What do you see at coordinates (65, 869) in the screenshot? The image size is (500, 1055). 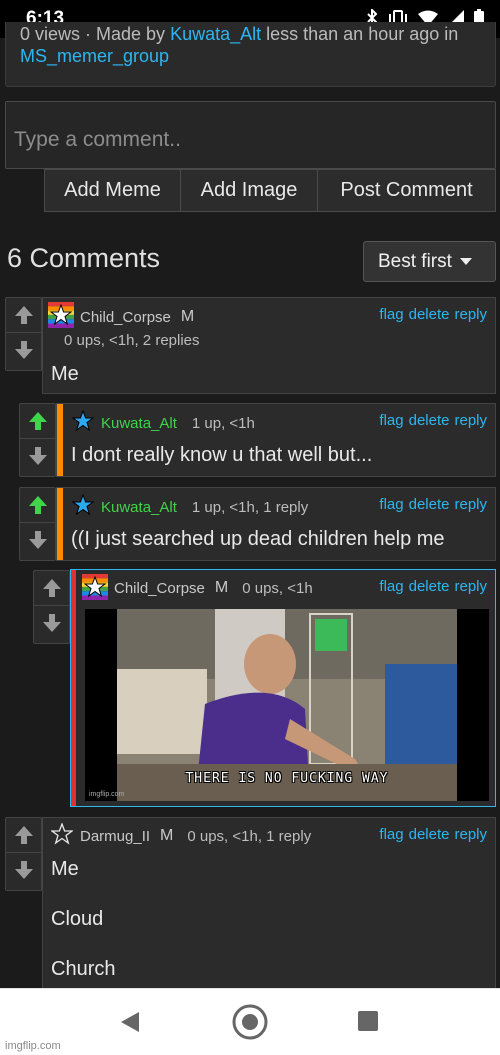 I see `comment-text-line: Me` at bounding box center [65, 869].